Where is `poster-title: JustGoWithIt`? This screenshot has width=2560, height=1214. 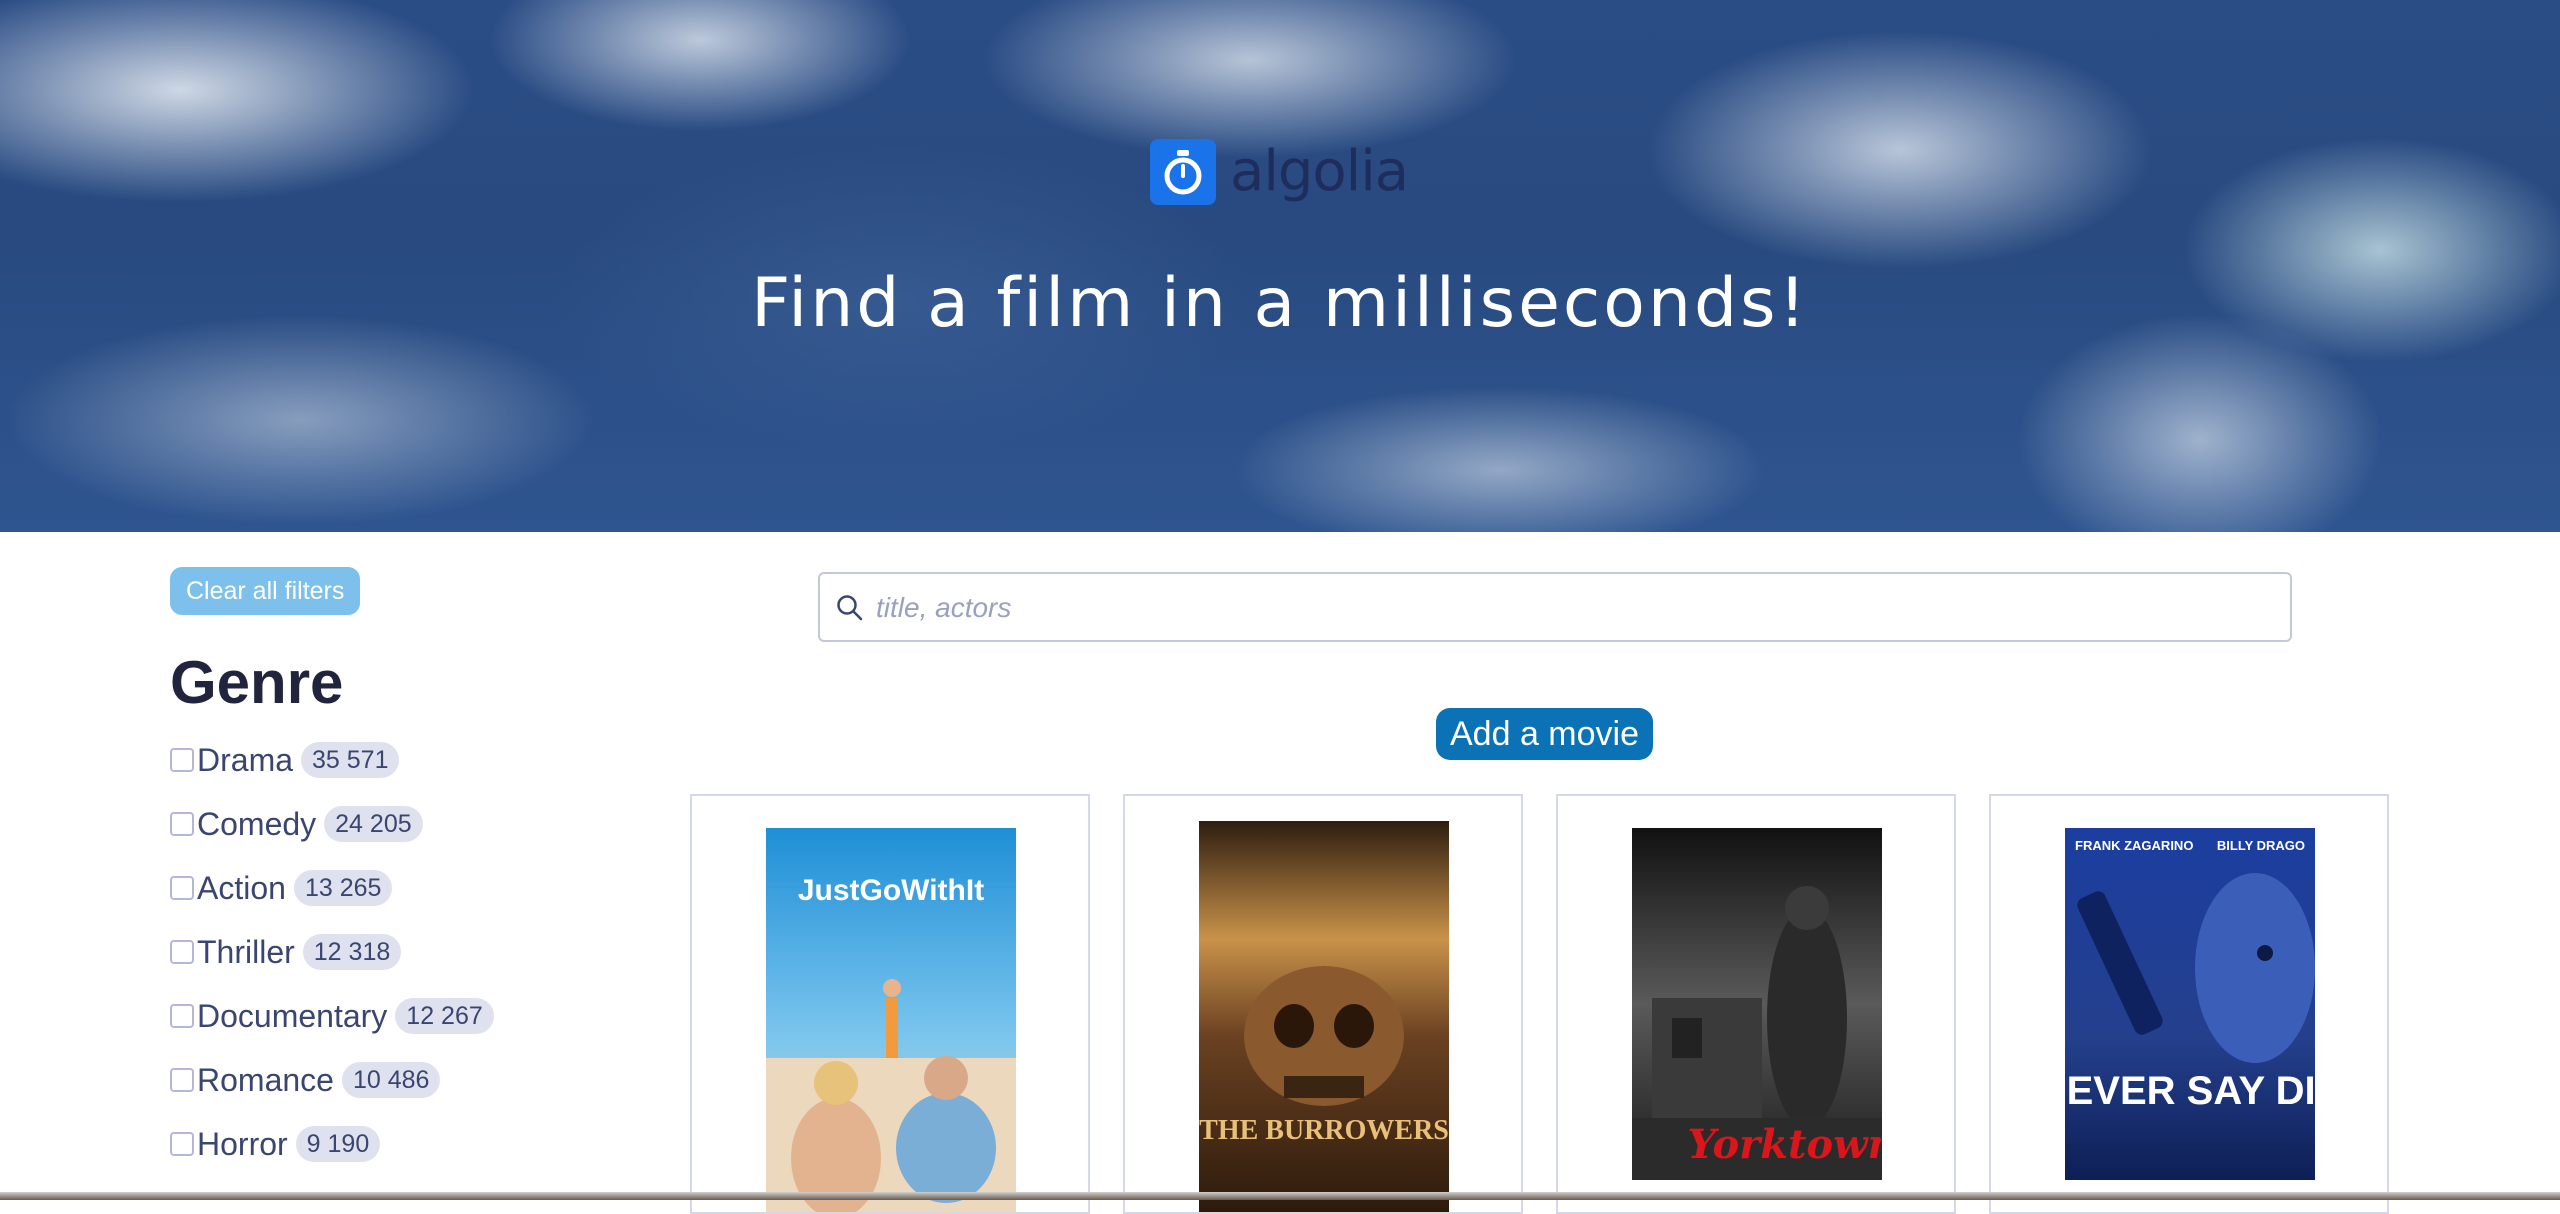
poster-title: JustGoWithIt is located at coordinates (891, 890).